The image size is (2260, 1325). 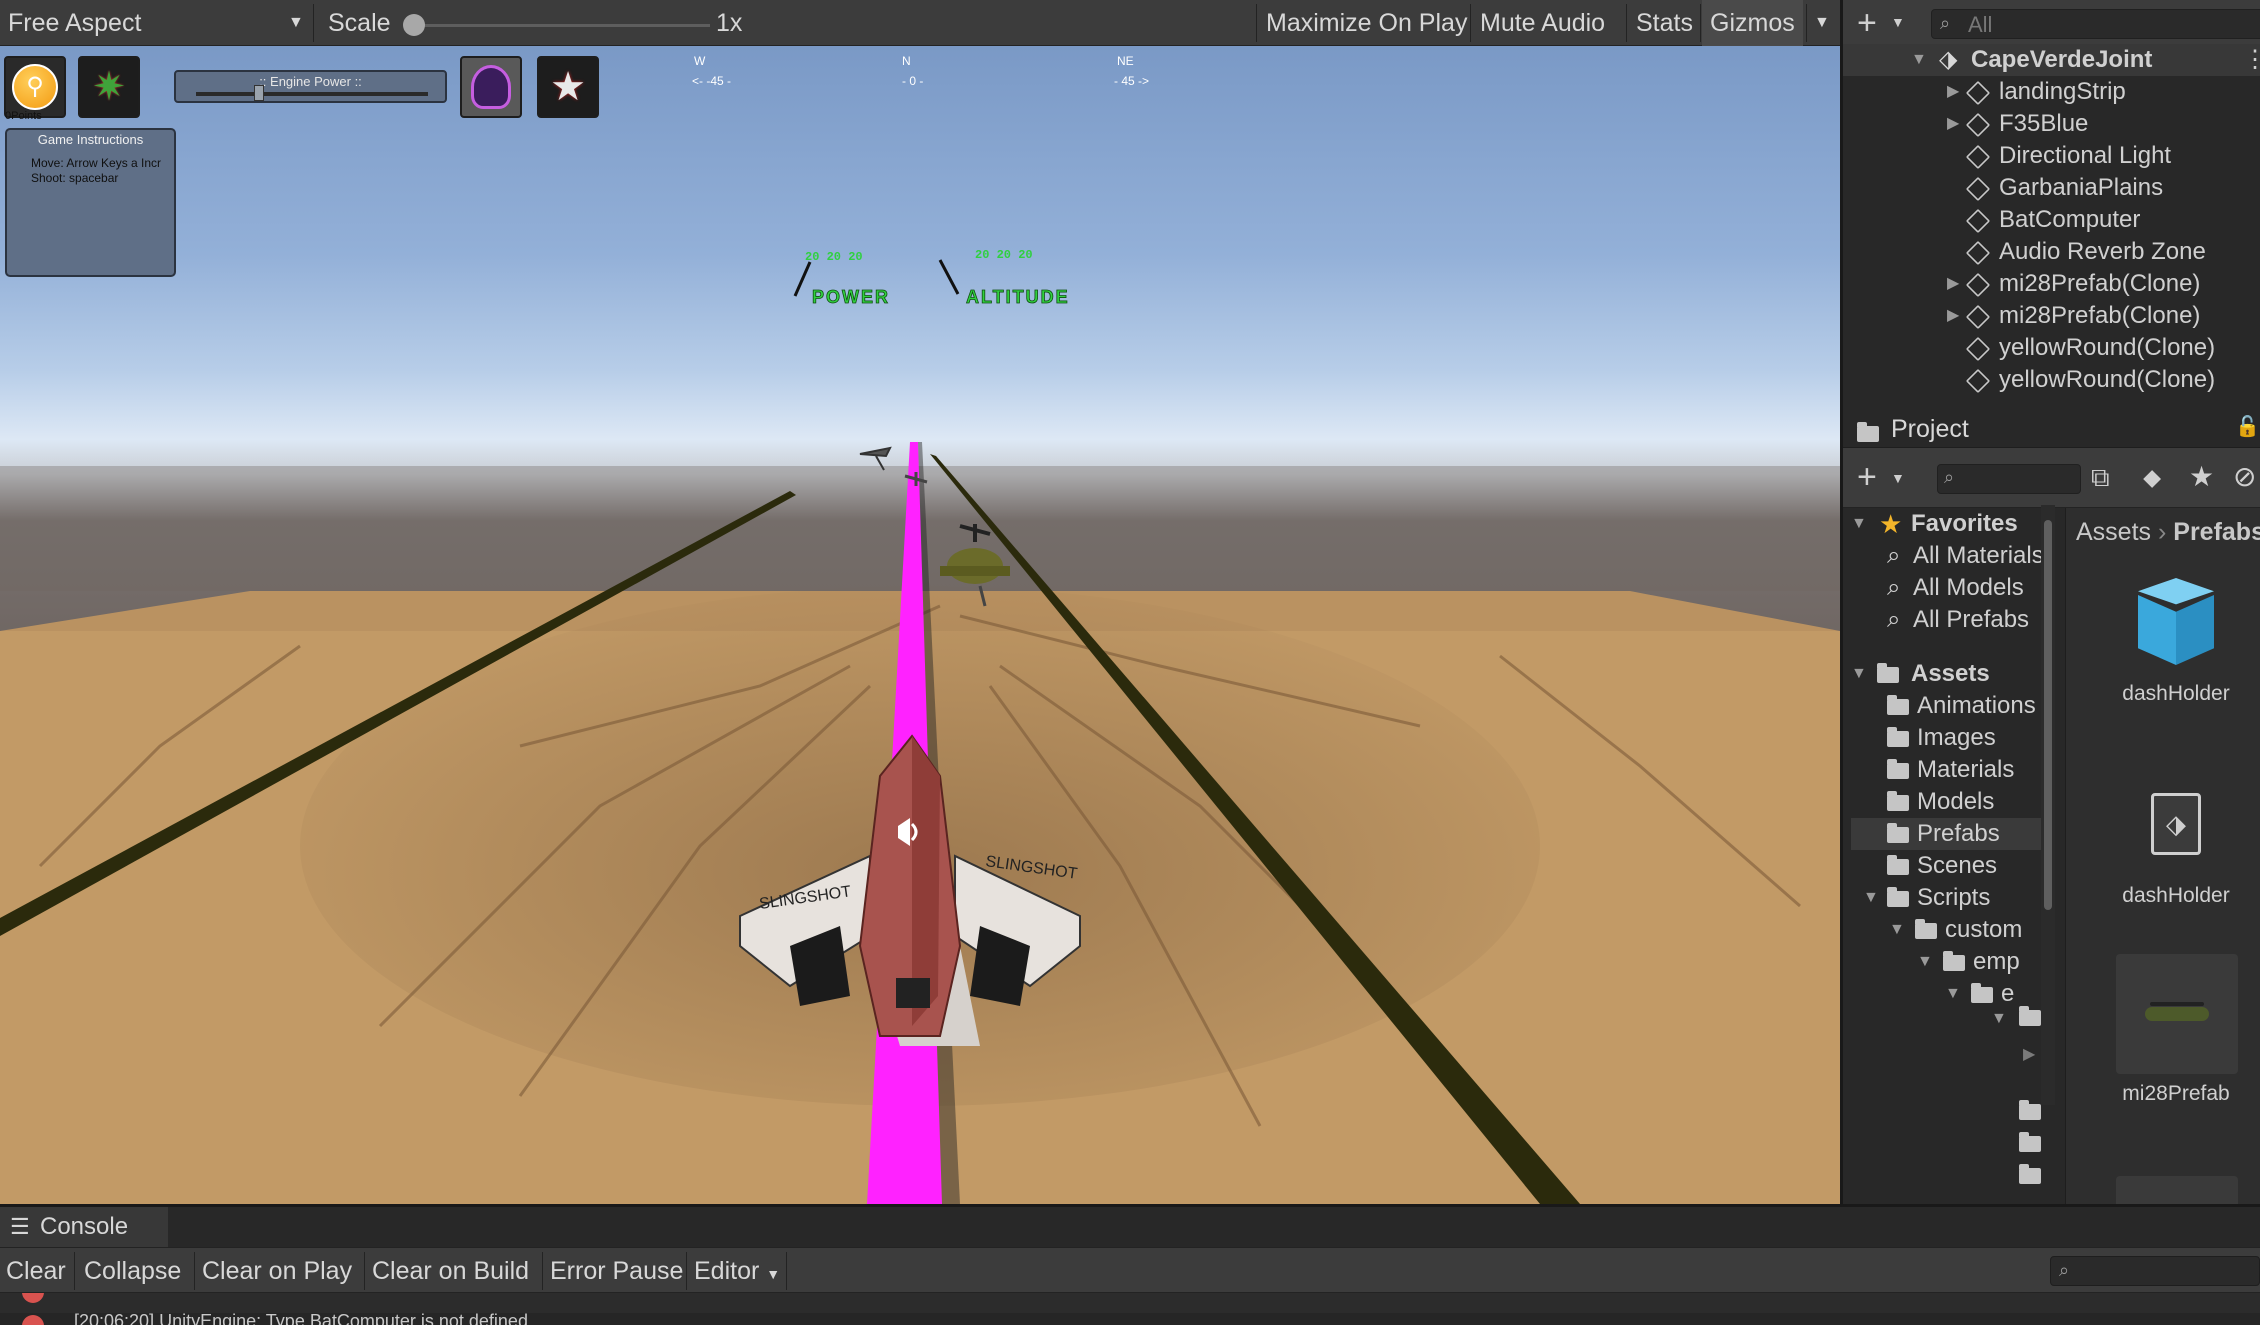 What do you see at coordinates (568, 87) in the screenshot?
I see `flag-star-icon: ★` at bounding box center [568, 87].